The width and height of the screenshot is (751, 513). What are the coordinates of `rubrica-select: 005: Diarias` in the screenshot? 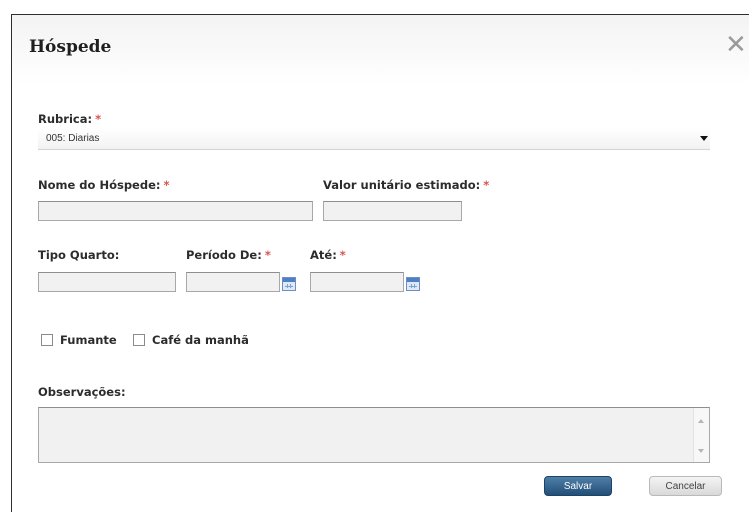 It's located at (374, 139).